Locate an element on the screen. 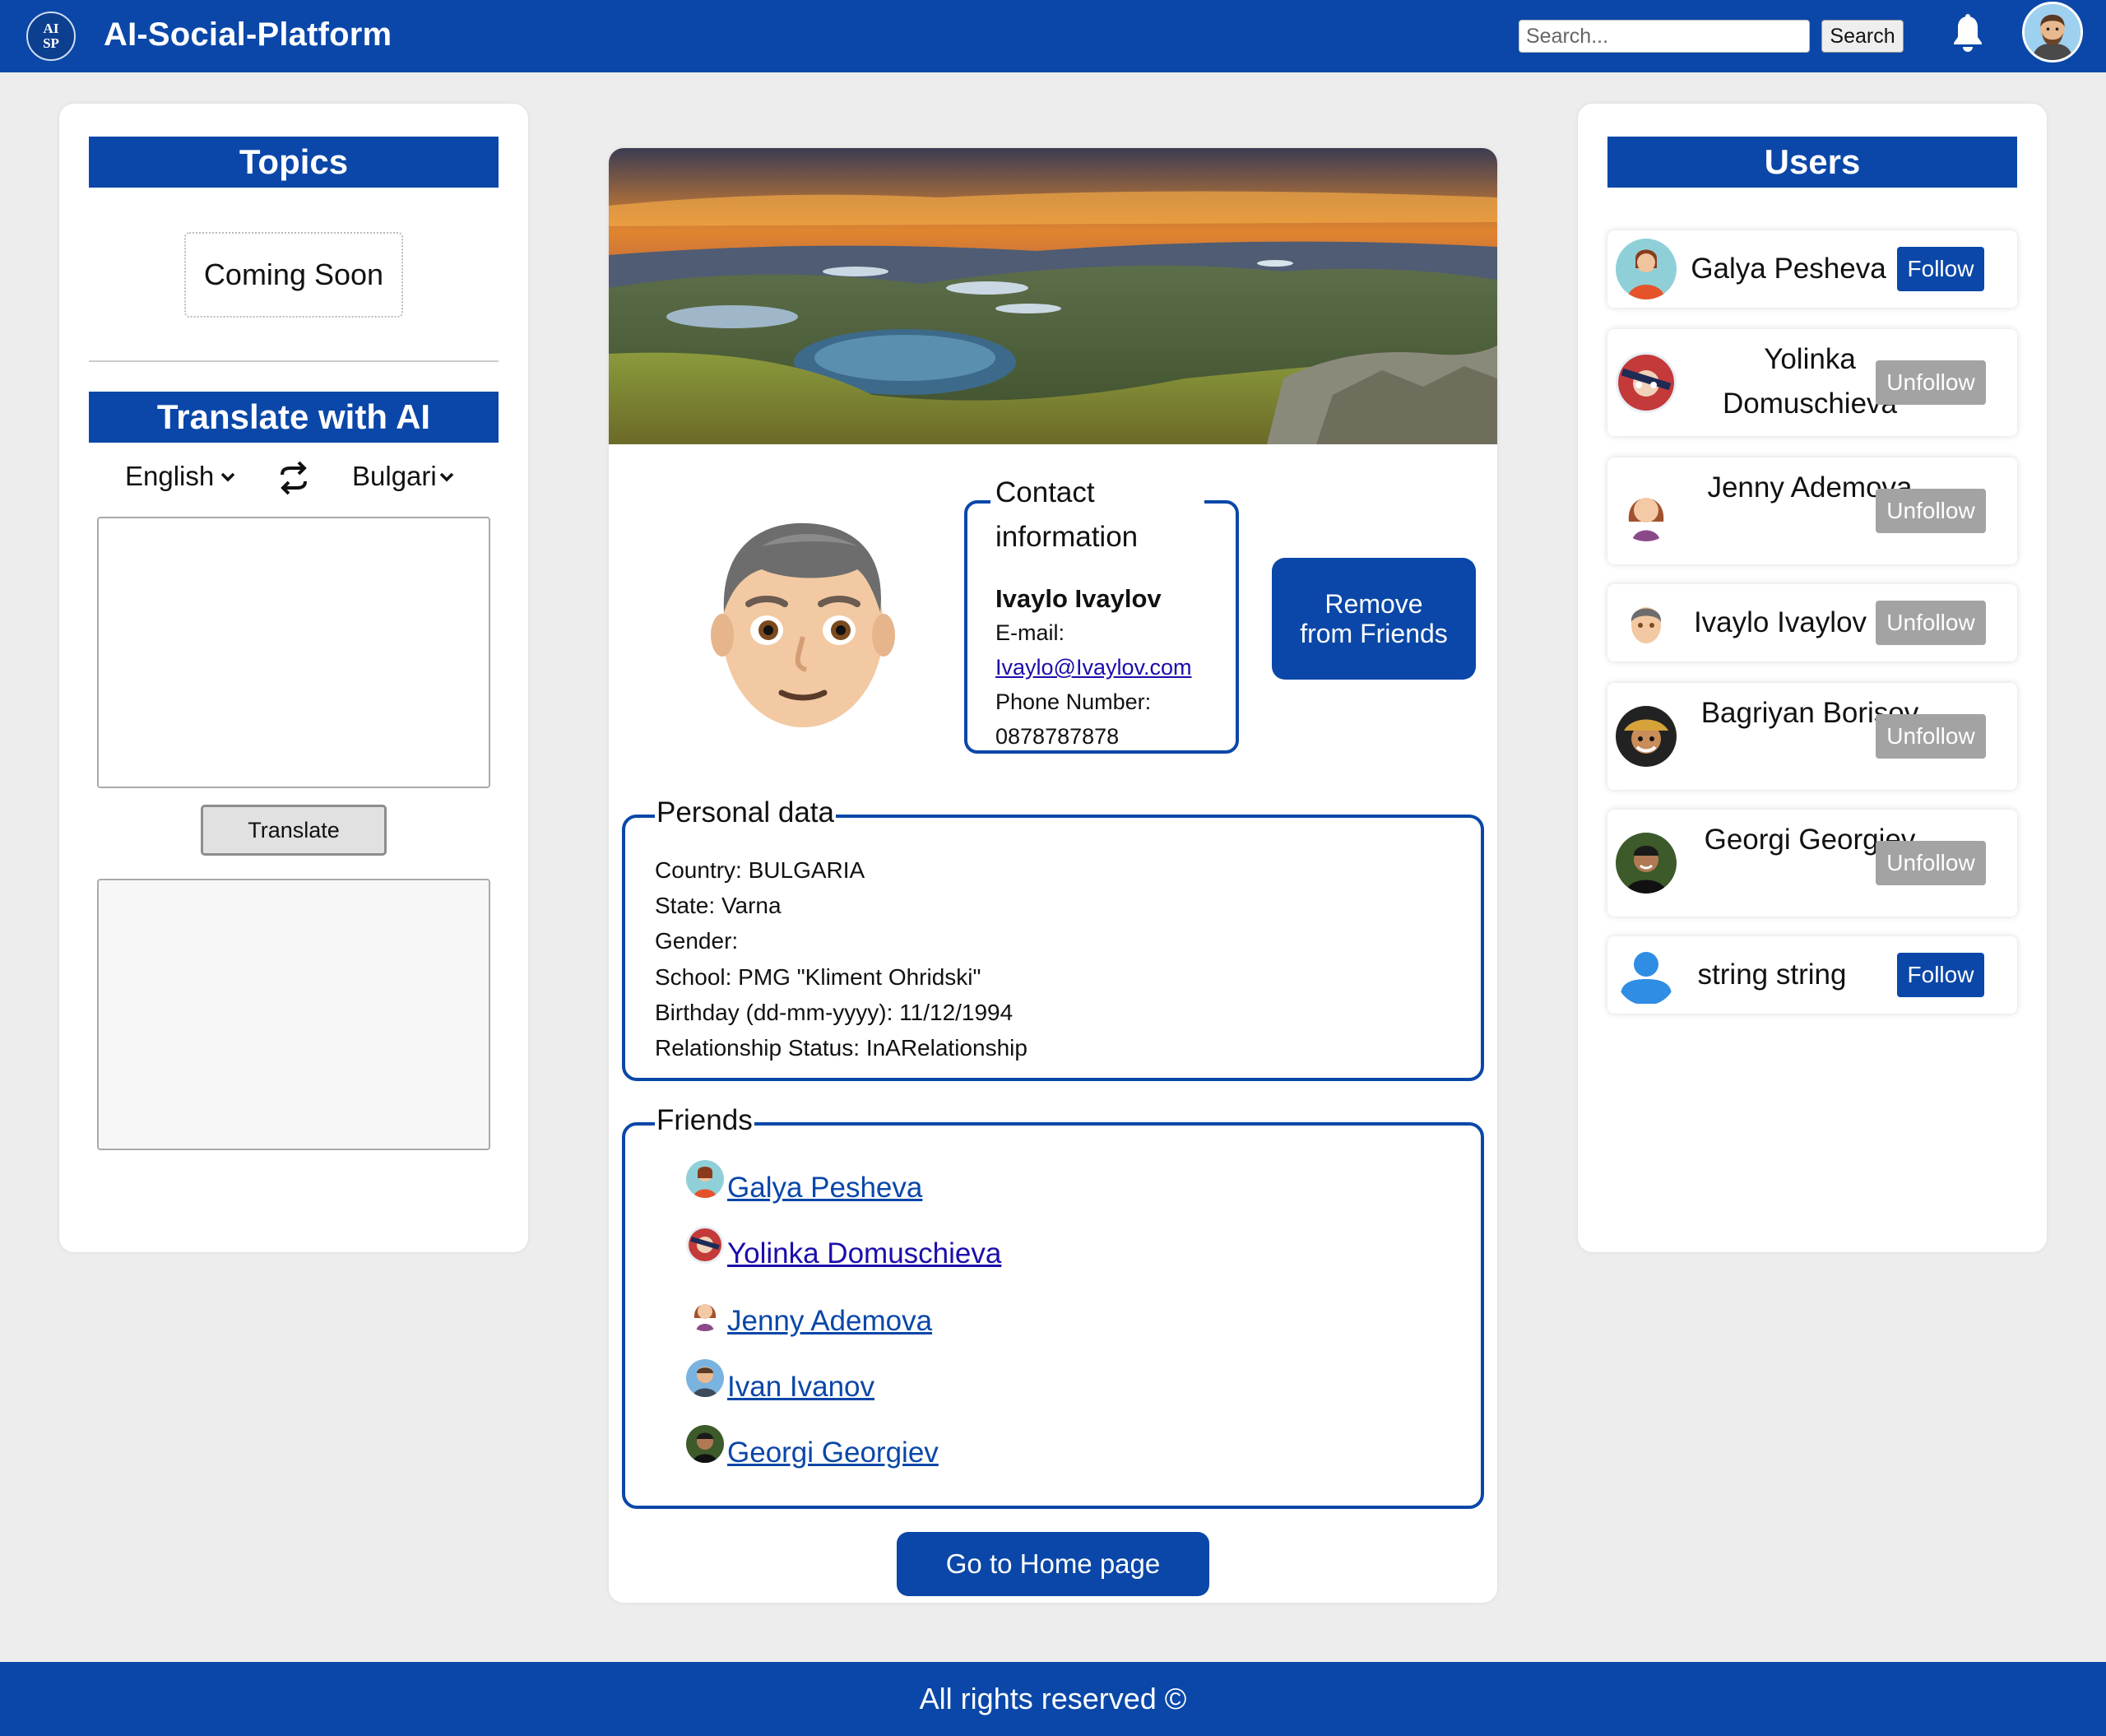  translate-input-textarea is located at coordinates (293, 652).